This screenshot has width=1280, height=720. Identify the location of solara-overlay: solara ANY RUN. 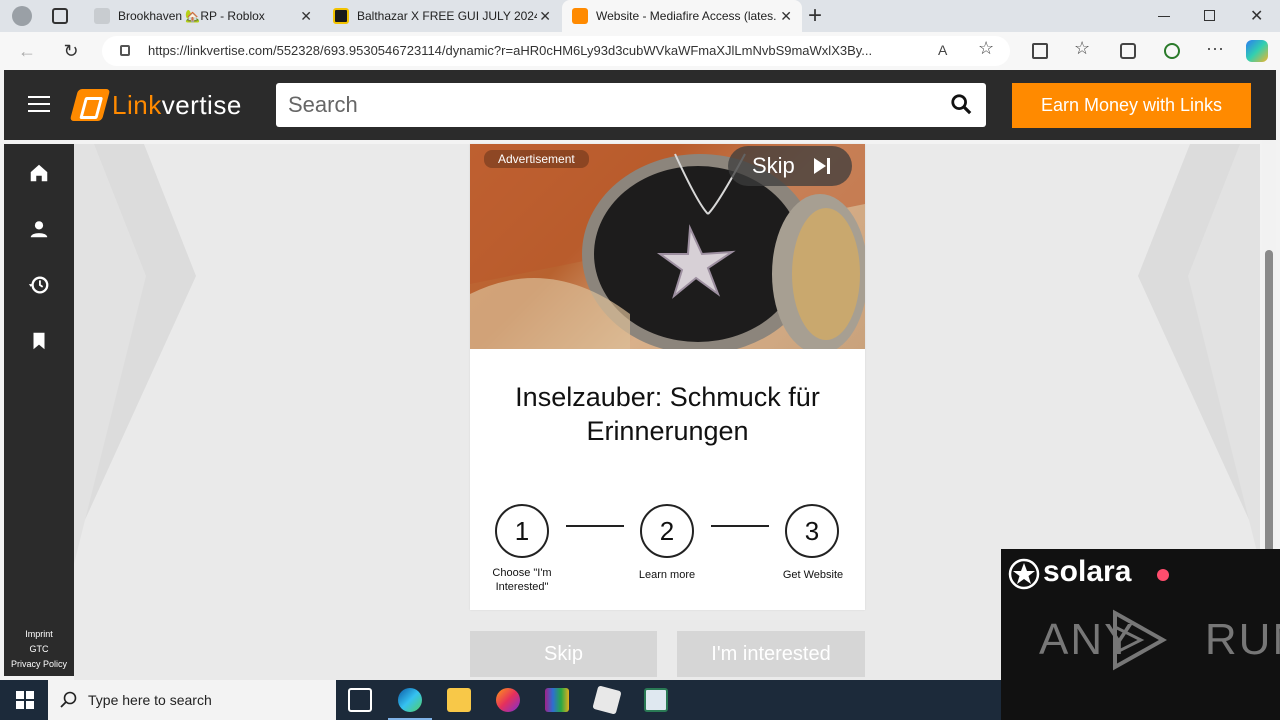
(1140, 634).